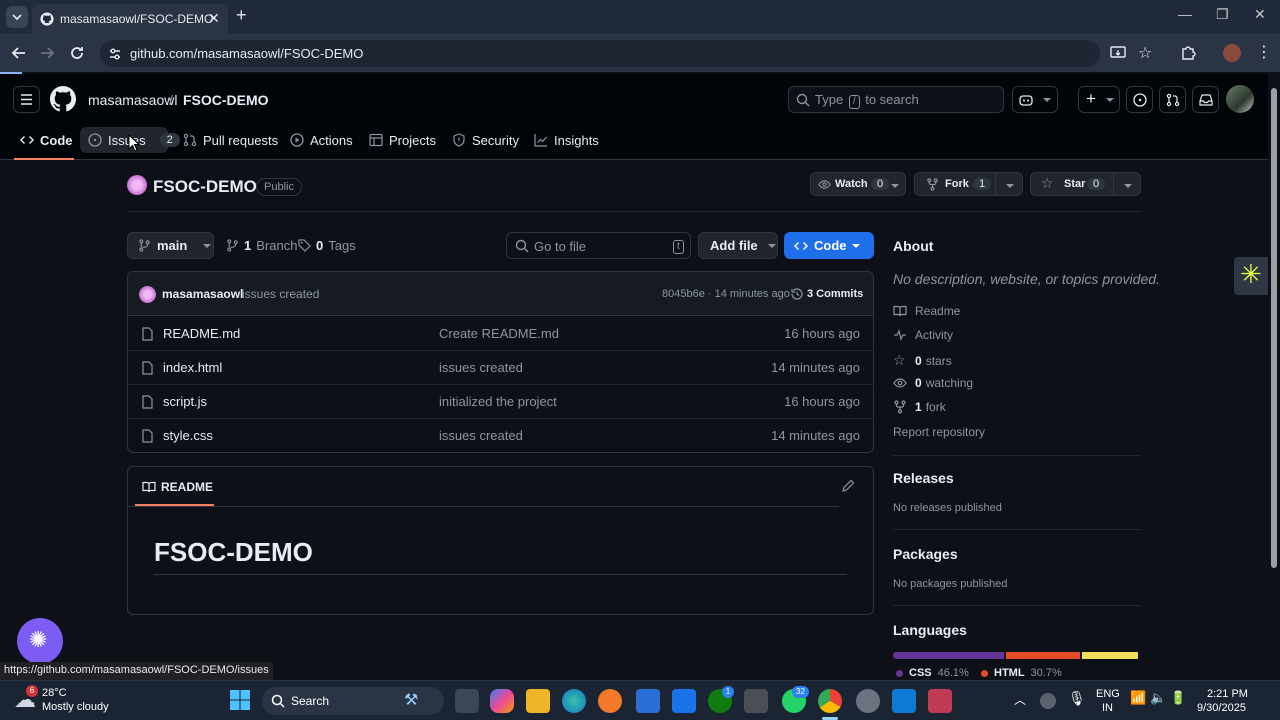  I want to click on file-row: README.md Create README.md 16 hours ago, so click(500, 334).